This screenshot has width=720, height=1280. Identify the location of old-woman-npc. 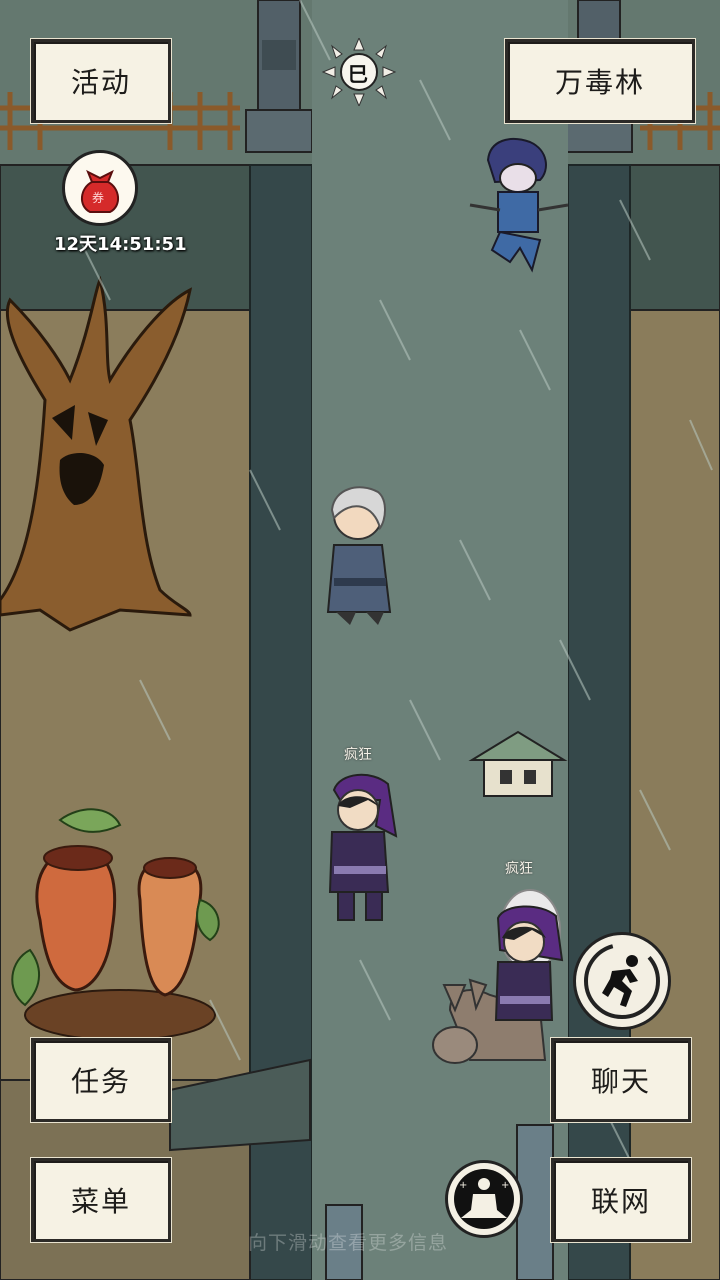
(359, 555).